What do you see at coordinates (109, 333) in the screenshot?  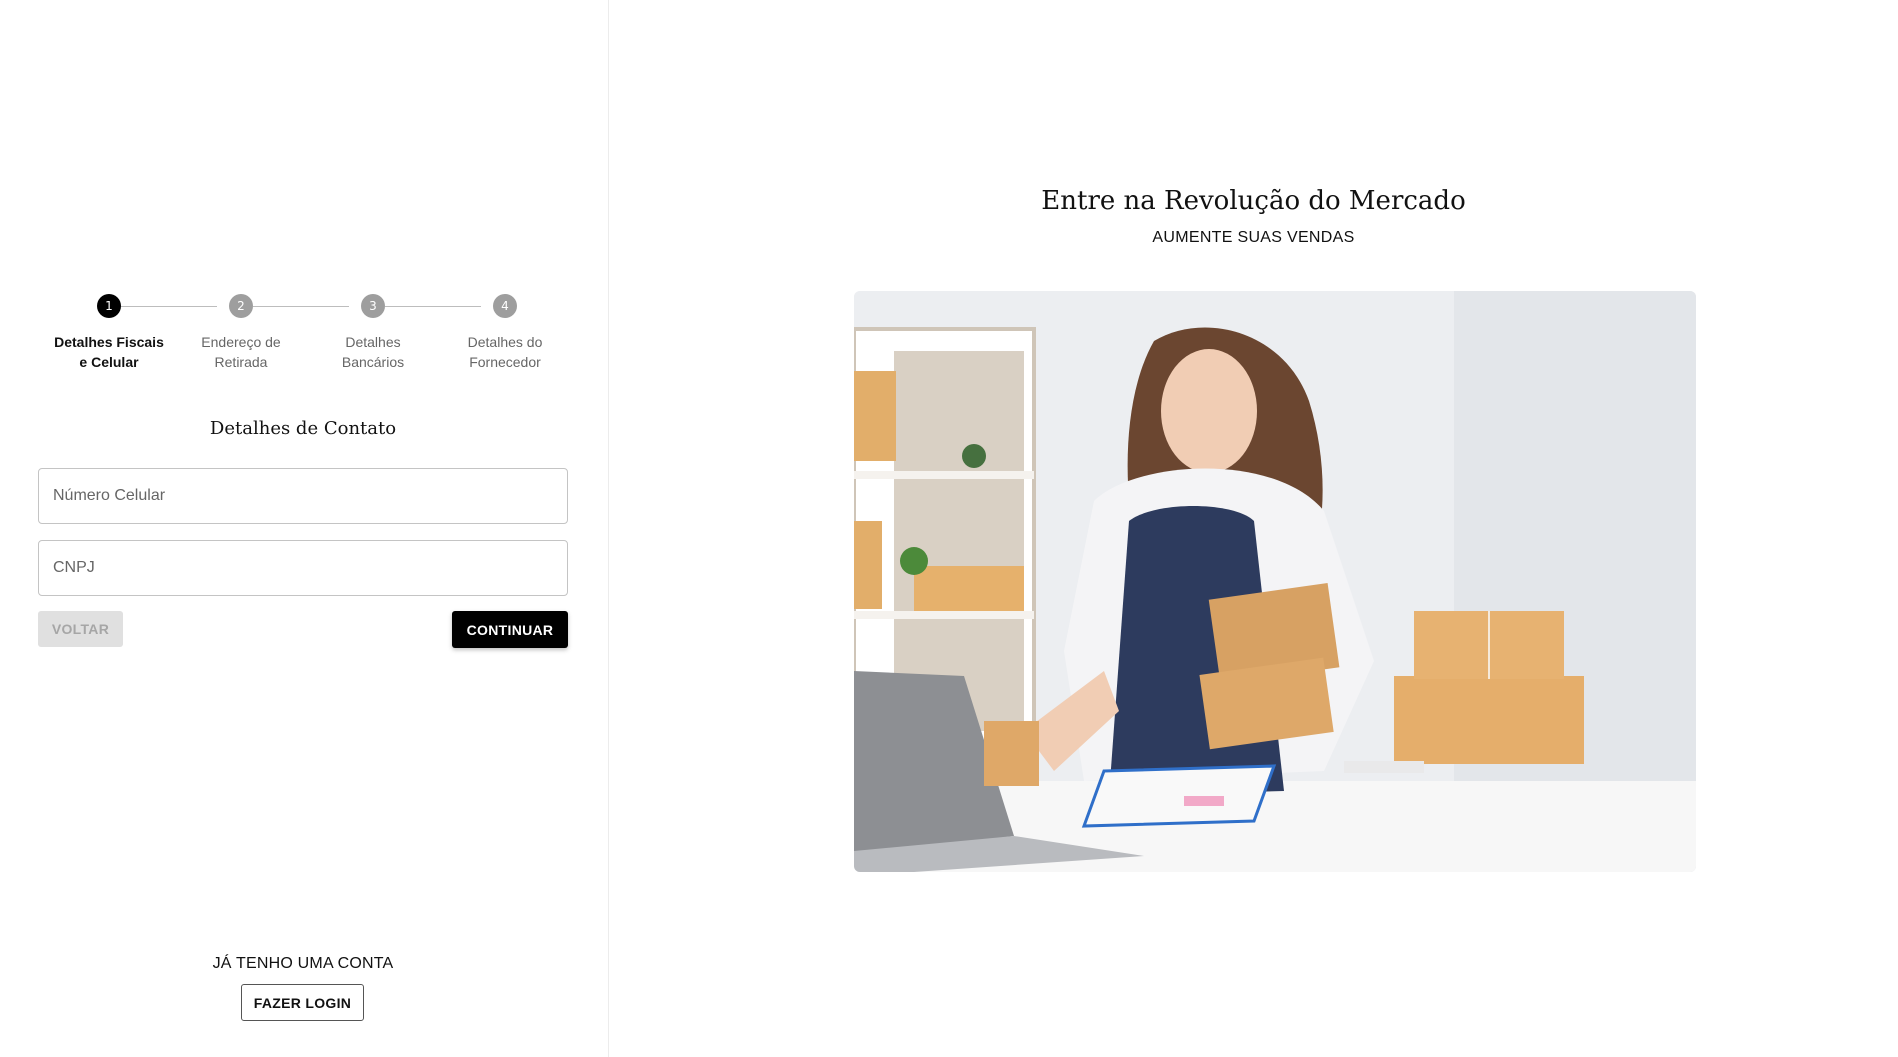 I see `step-1: 1 Detalhes Fiscais e Celular` at bounding box center [109, 333].